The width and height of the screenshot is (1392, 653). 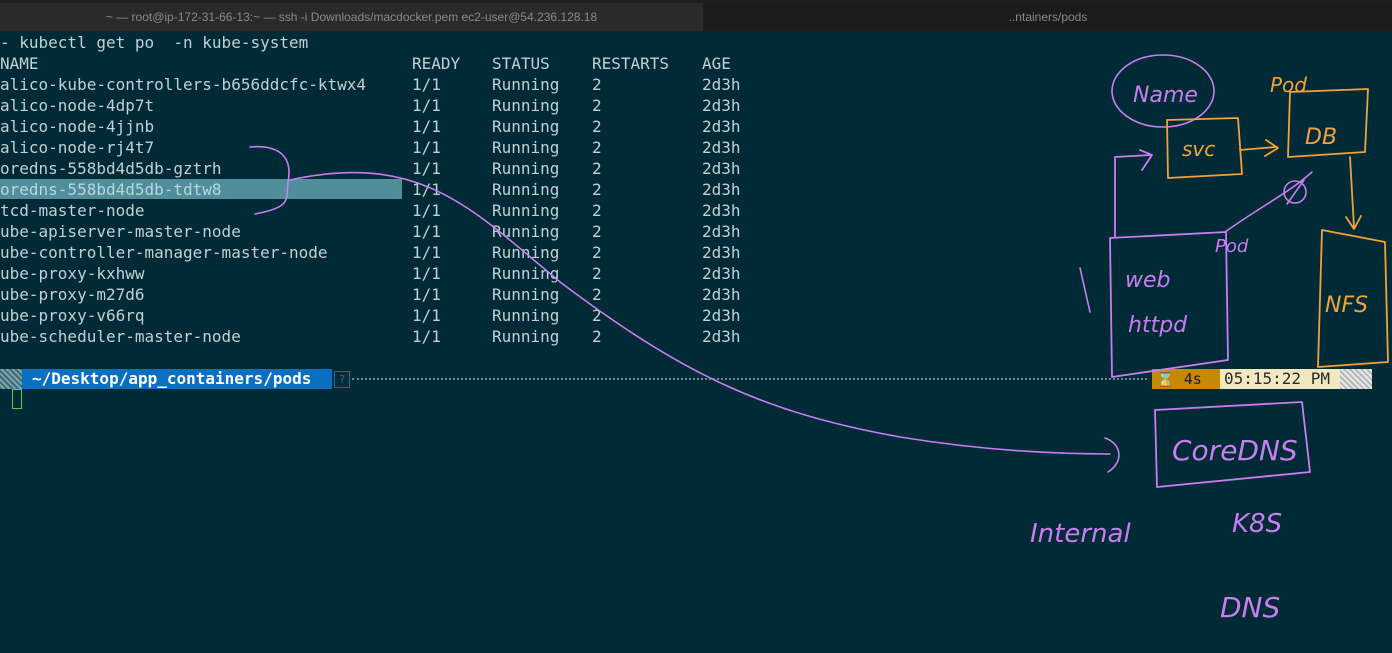 I want to click on pod-name: ube-controller-manager-master-node, so click(x=164, y=252).